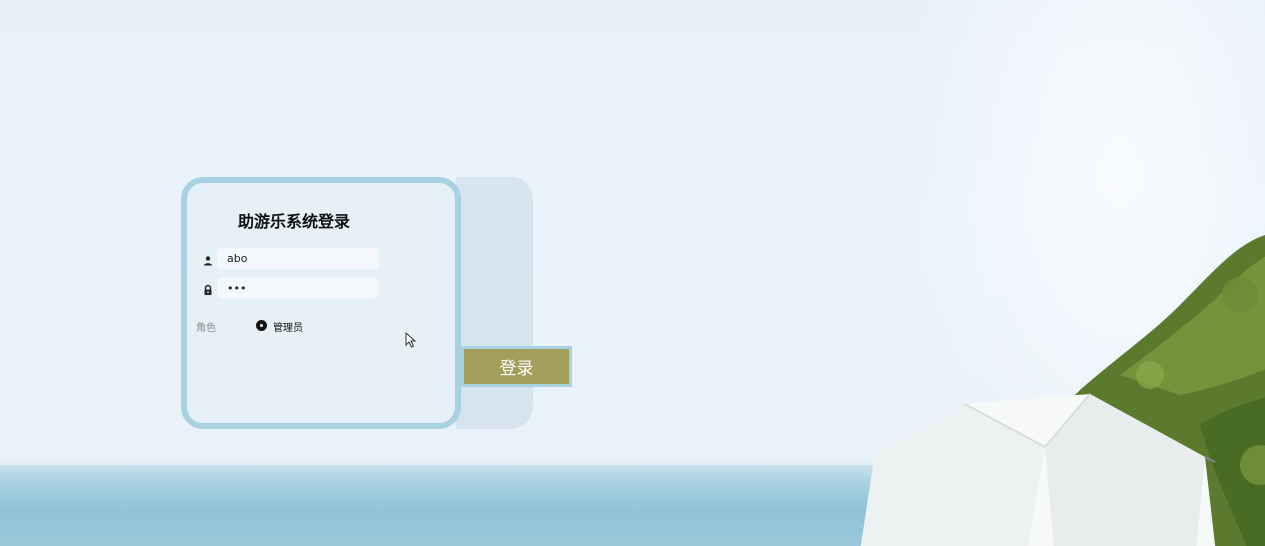 Image resolution: width=1265 pixels, height=546 pixels. I want to click on username-input, so click(298, 258).